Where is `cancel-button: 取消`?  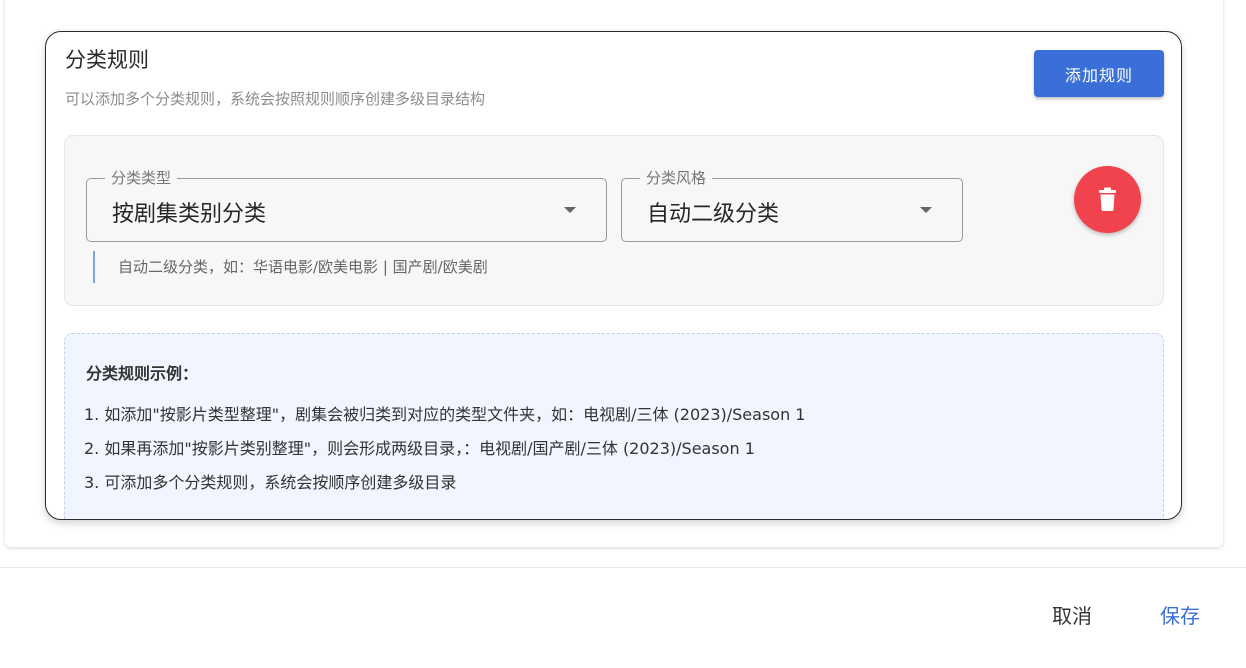 cancel-button: 取消 is located at coordinates (1072, 614).